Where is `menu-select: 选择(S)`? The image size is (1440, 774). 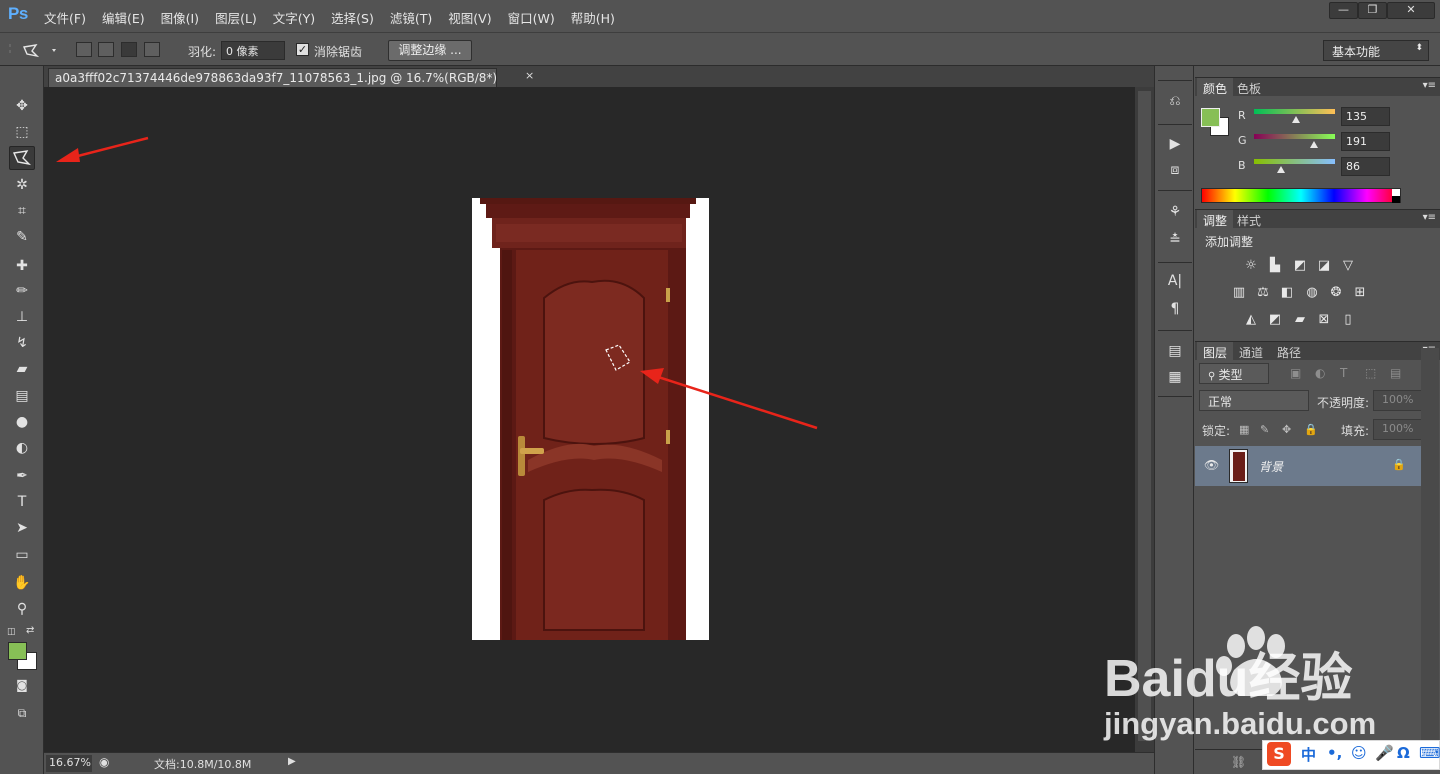
menu-select: 选择(S) is located at coordinates (352, 17).